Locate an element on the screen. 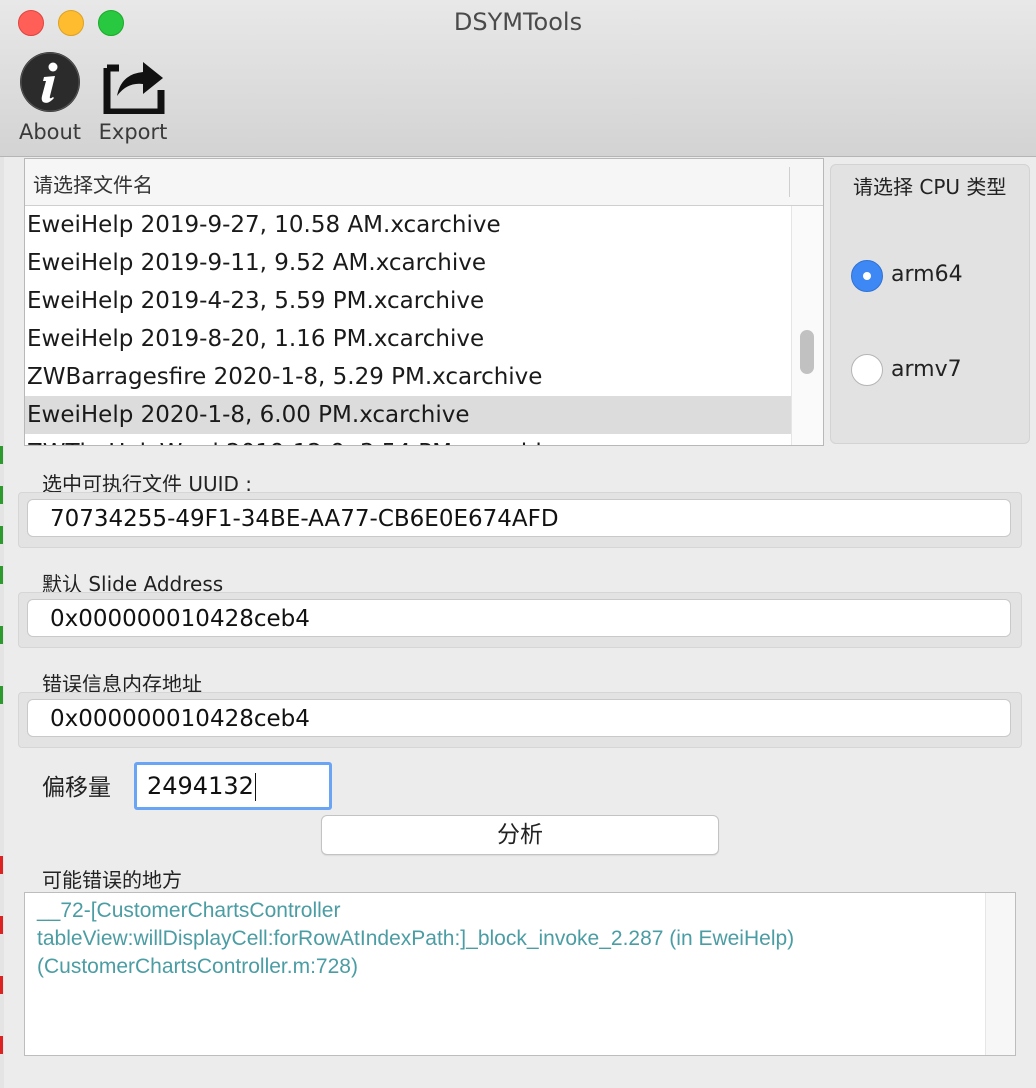 The height and width of the screenshot is (1088, 1036). export-button: Export is located at coordinates (133, 97).